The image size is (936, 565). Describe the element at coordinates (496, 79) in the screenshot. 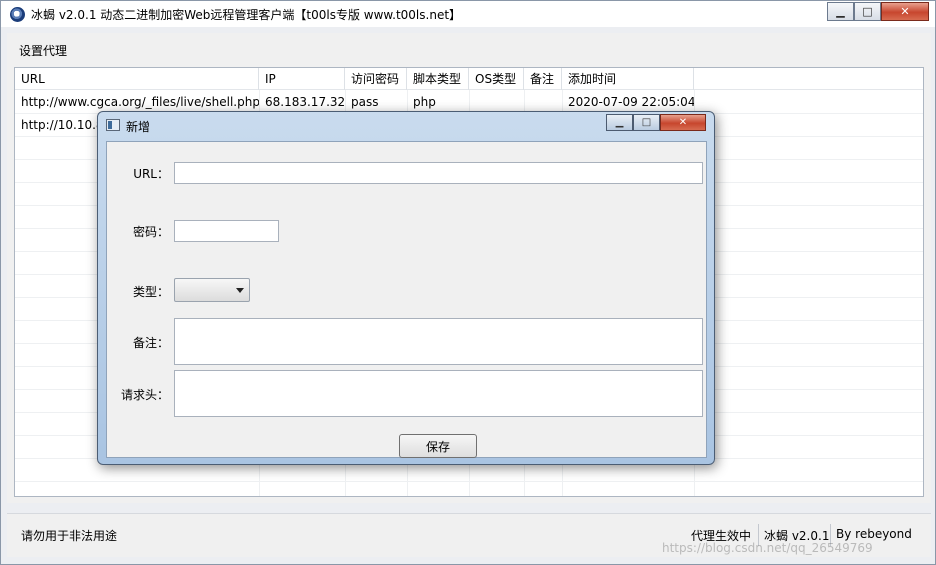

I see `column-header-os-type: OS类型` at that location.